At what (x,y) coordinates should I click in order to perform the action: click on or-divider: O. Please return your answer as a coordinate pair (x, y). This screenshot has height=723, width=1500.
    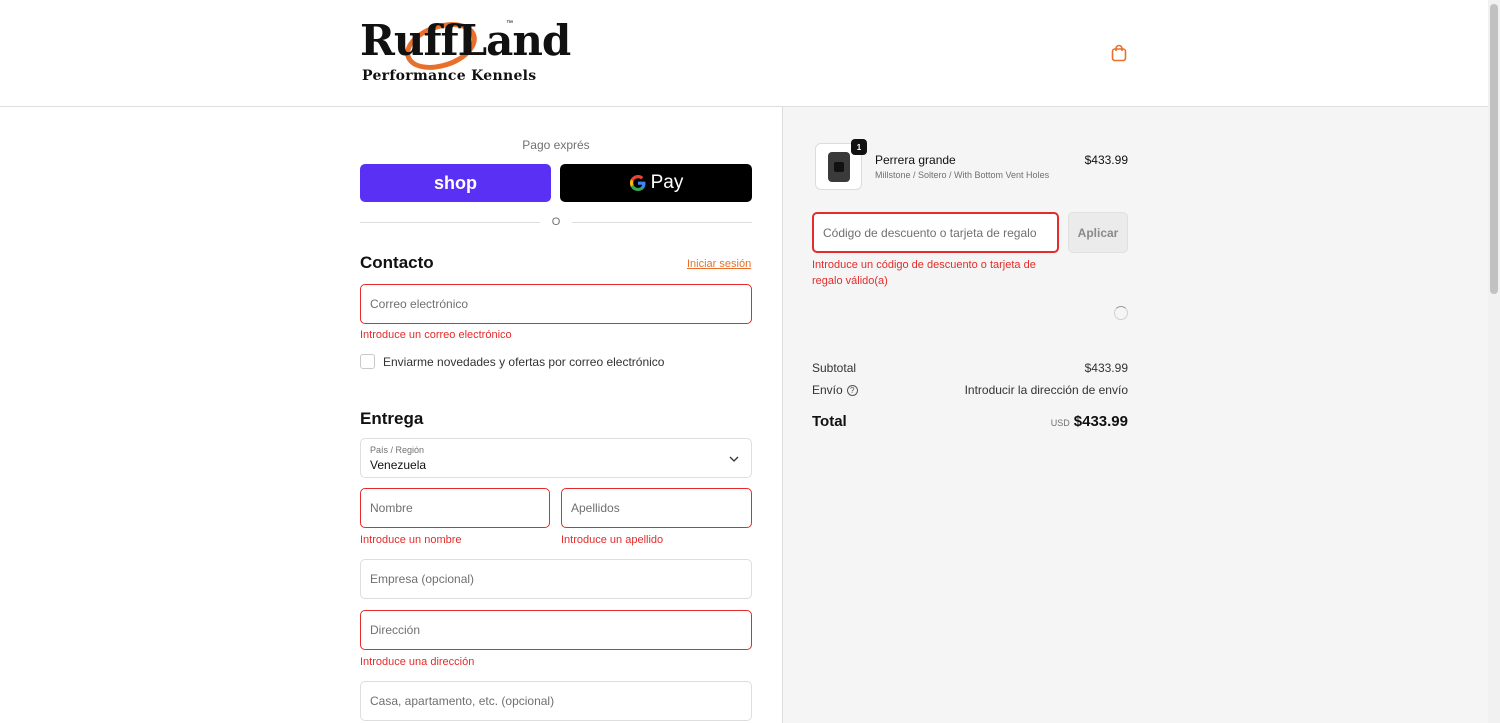
    Looking at the image, I should click on (556, 223).